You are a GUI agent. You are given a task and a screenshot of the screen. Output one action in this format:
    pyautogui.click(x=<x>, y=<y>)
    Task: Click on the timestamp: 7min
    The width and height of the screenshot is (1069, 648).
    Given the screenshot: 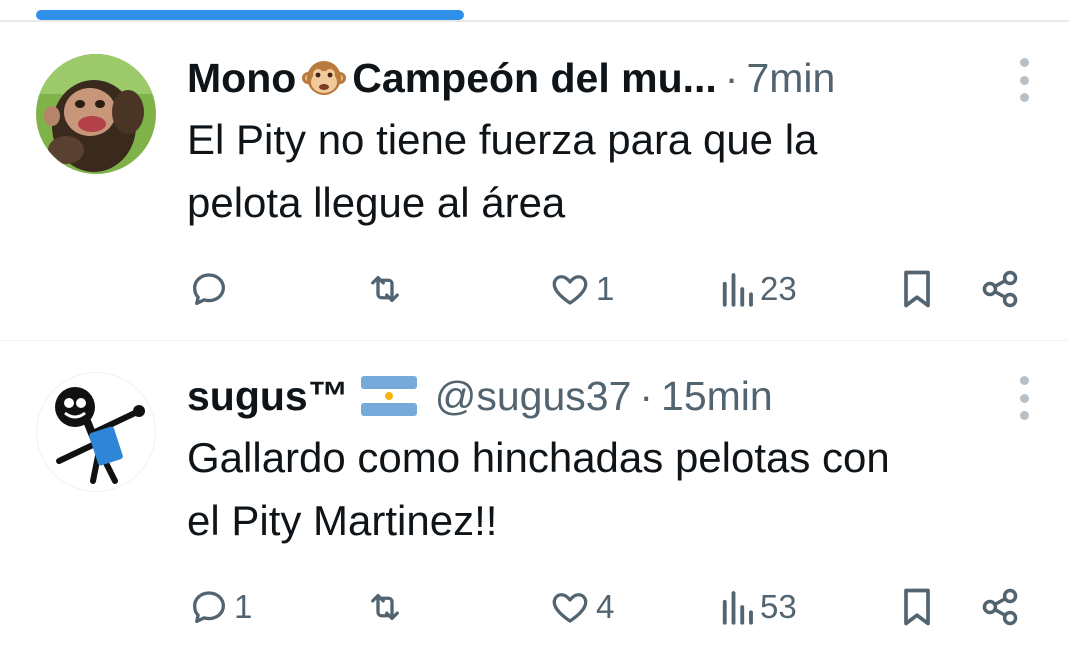 What is the action you would take?
    pyautogui.click(x=790, y=78)
    